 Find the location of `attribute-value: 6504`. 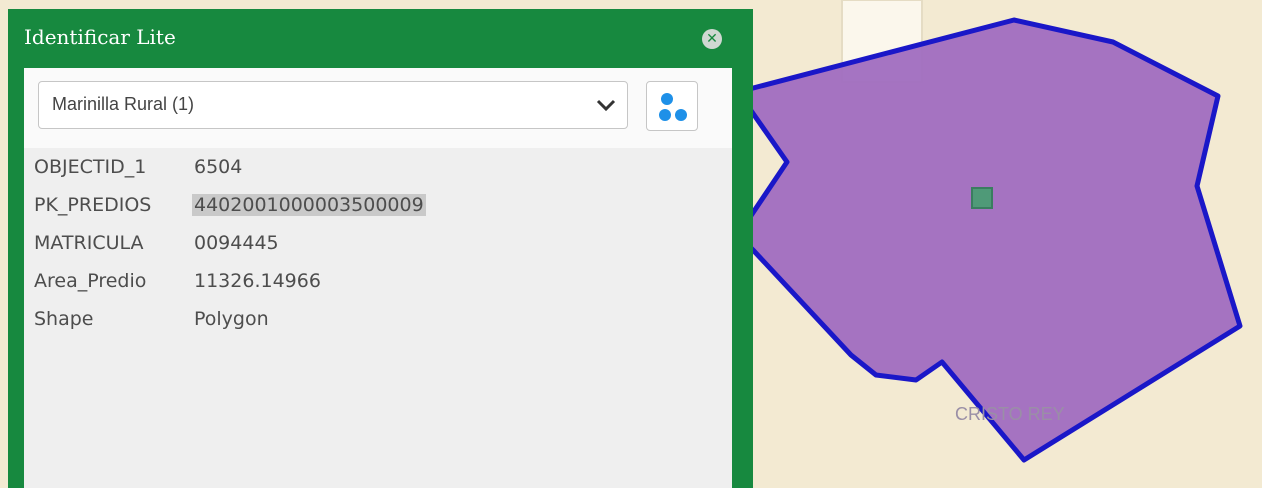

attribute-value: 6504 is located at coordinates (218, 167).